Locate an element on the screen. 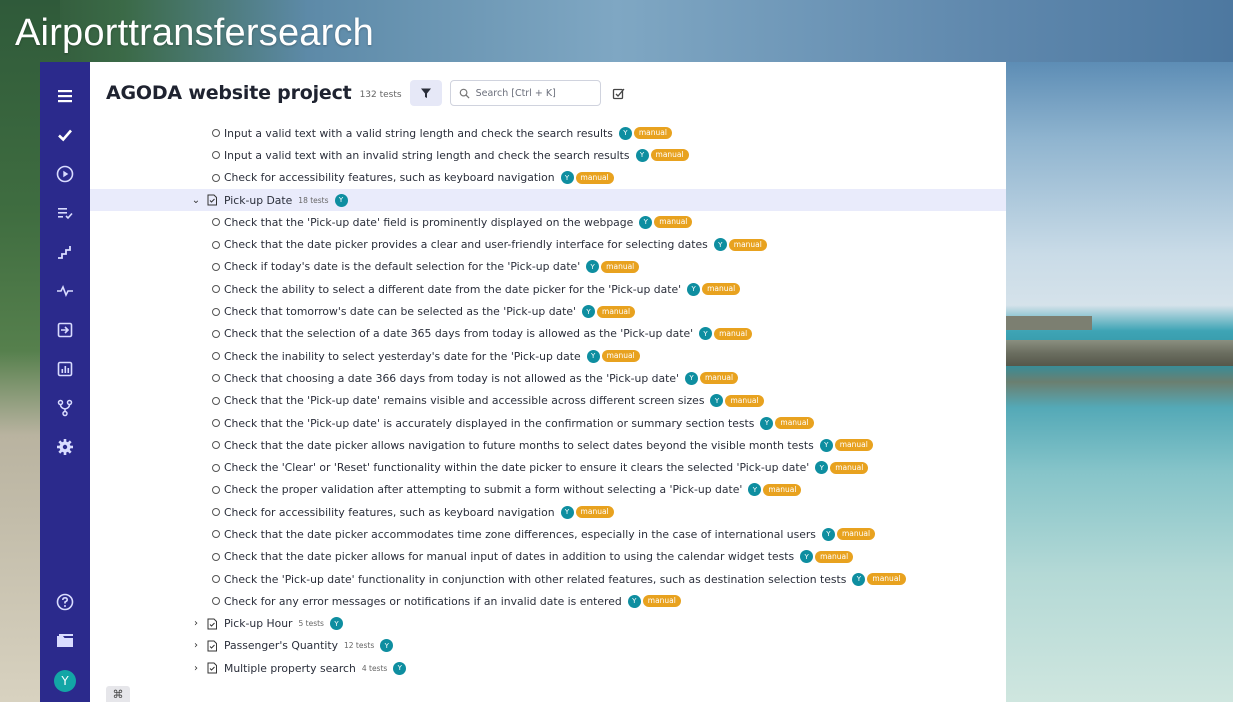  command-key-button: ⌘ is located at coordinates (118, 694).